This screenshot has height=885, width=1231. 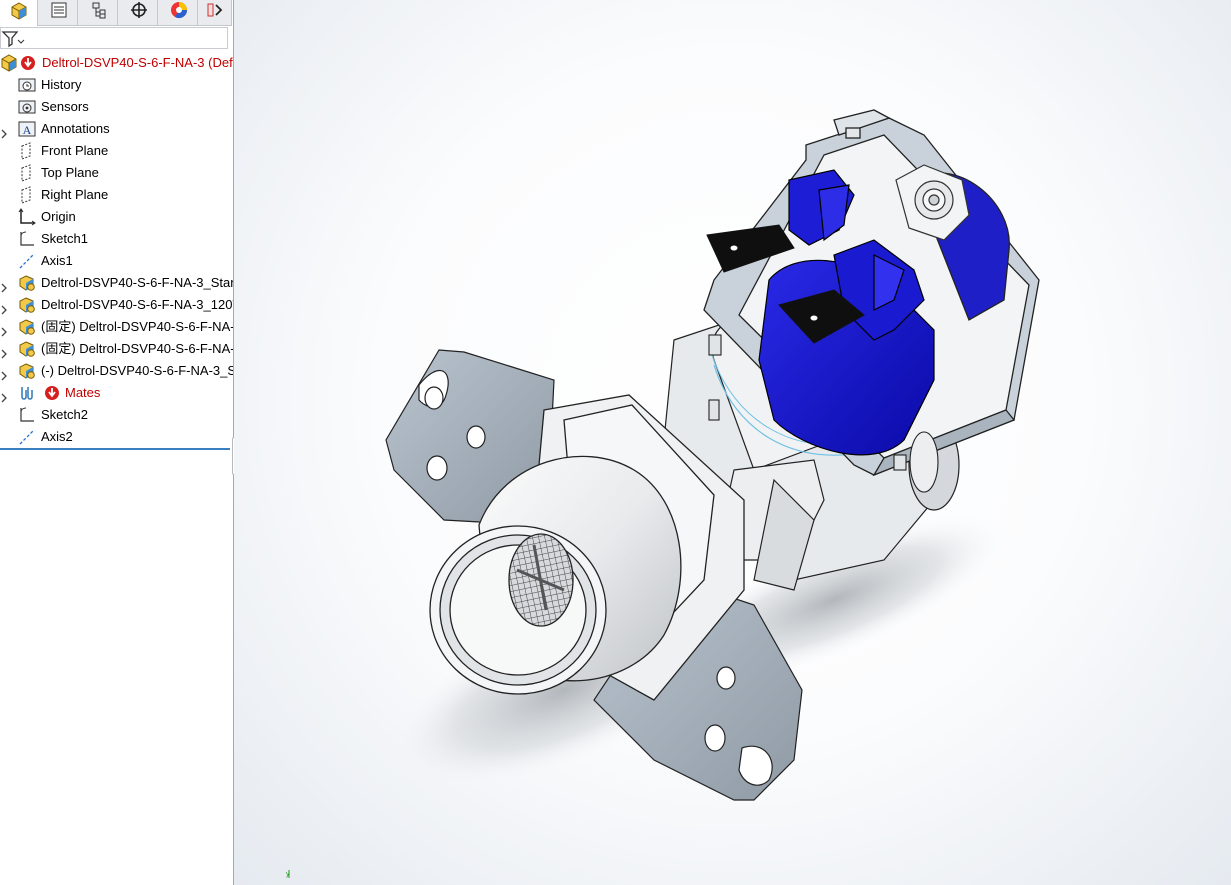 I want to click on tab-property-manager, so click(x=59, y=12).